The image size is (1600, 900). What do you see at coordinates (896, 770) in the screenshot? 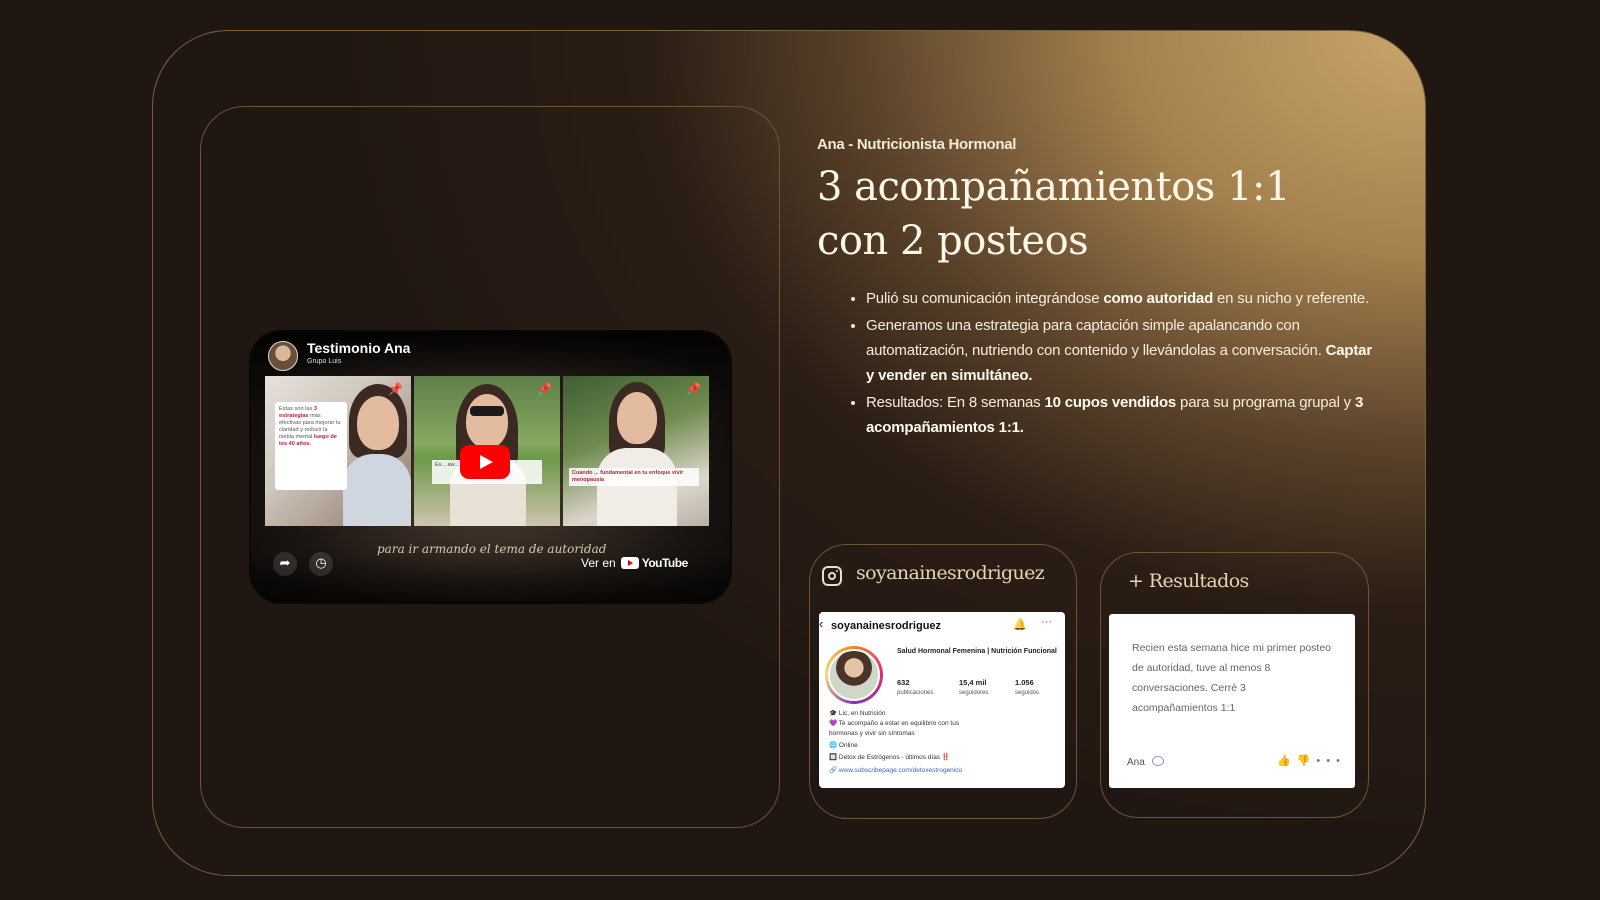
I see `bio-link: 🔗 www.subscribepage.com/detoxestrogenico` at bounding box center [896, 770].